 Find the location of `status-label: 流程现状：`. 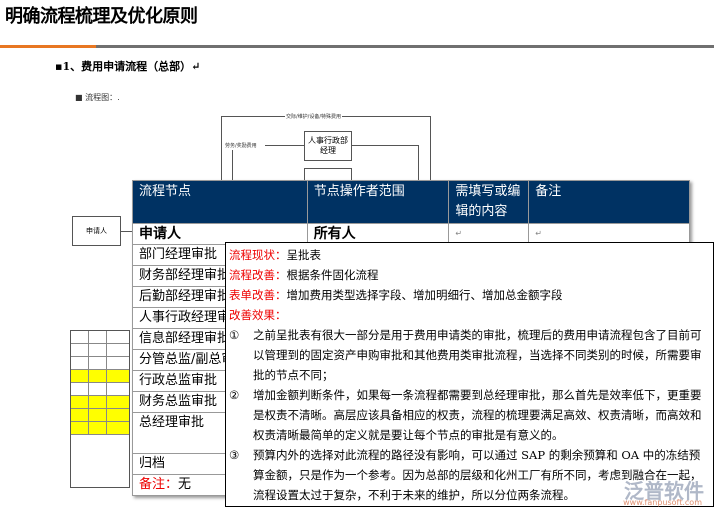

status-label: 流程现状： is located at coordinates (258, 255).